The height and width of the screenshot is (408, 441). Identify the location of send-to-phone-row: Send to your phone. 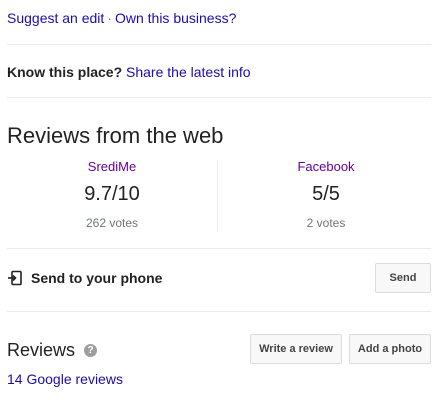
(84, 278).